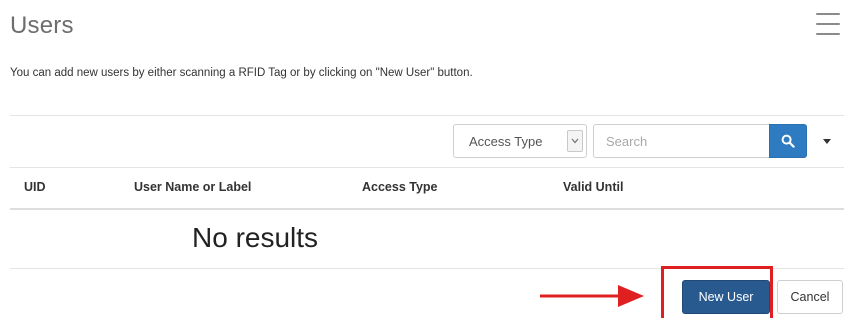  Describe the element at coordinates (726, 297) in the screenshot. I see `new-user-button: New User` at that location.